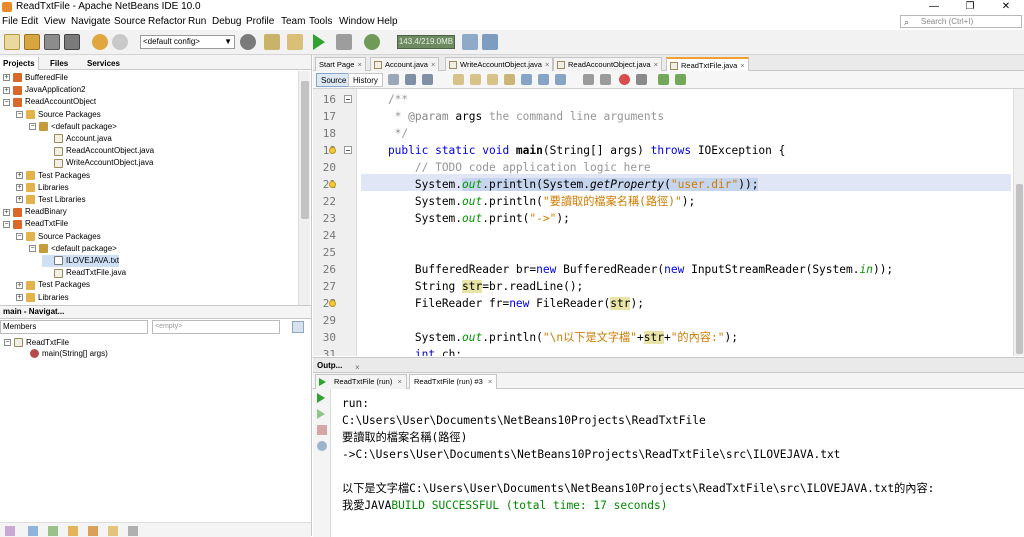 The image size is (1024, 537). Describe the element at coordinates (167, 21) in the screenshot. I see `menu-refactor: Refactor` at that location.